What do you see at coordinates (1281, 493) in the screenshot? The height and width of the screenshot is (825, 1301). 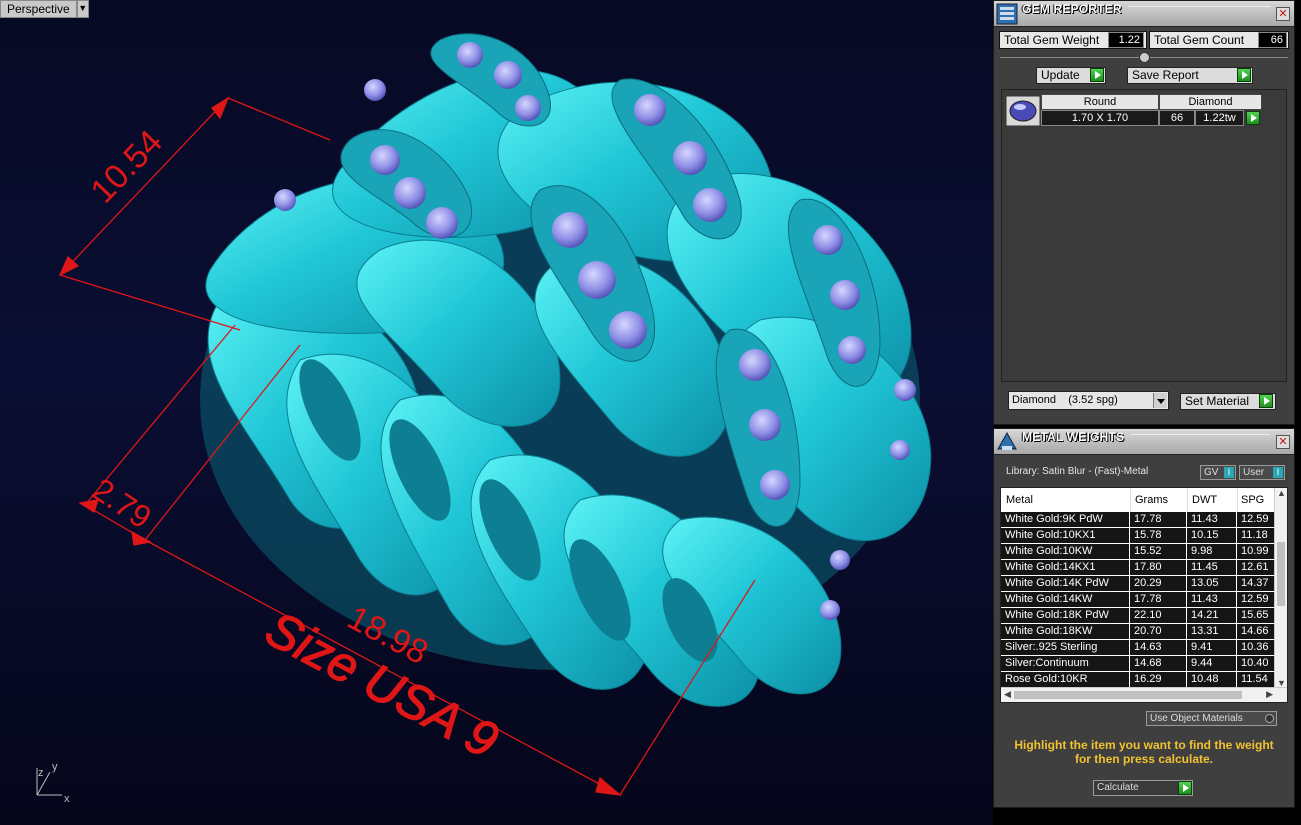 I see `scroll-up-icon: ▲` at bounding box center [1281, 493].